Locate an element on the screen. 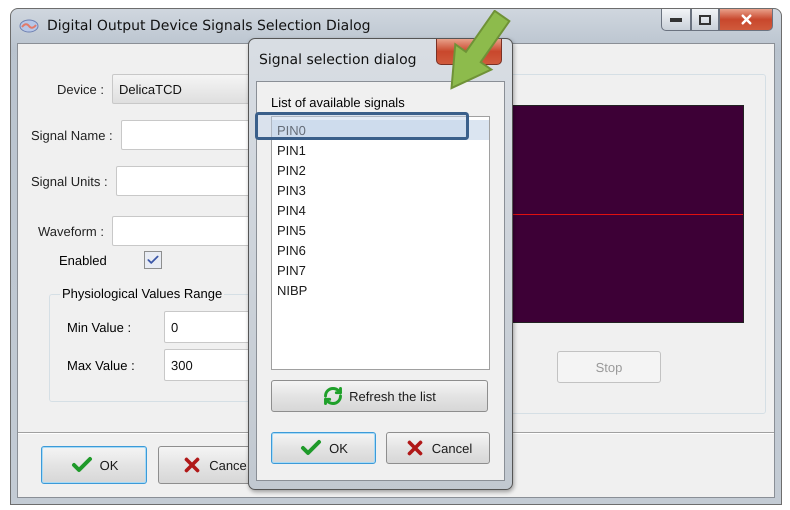  minimize-button is located at coordinates (676, 20).